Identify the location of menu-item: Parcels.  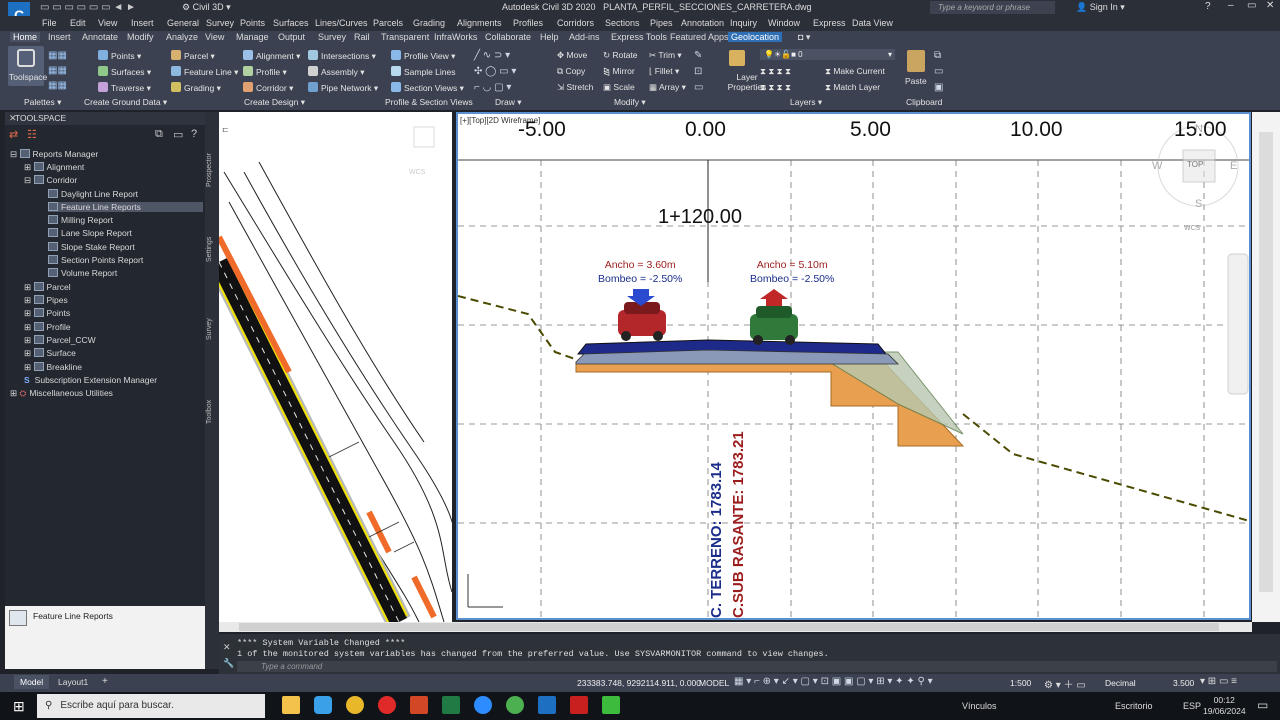
(388, 23).